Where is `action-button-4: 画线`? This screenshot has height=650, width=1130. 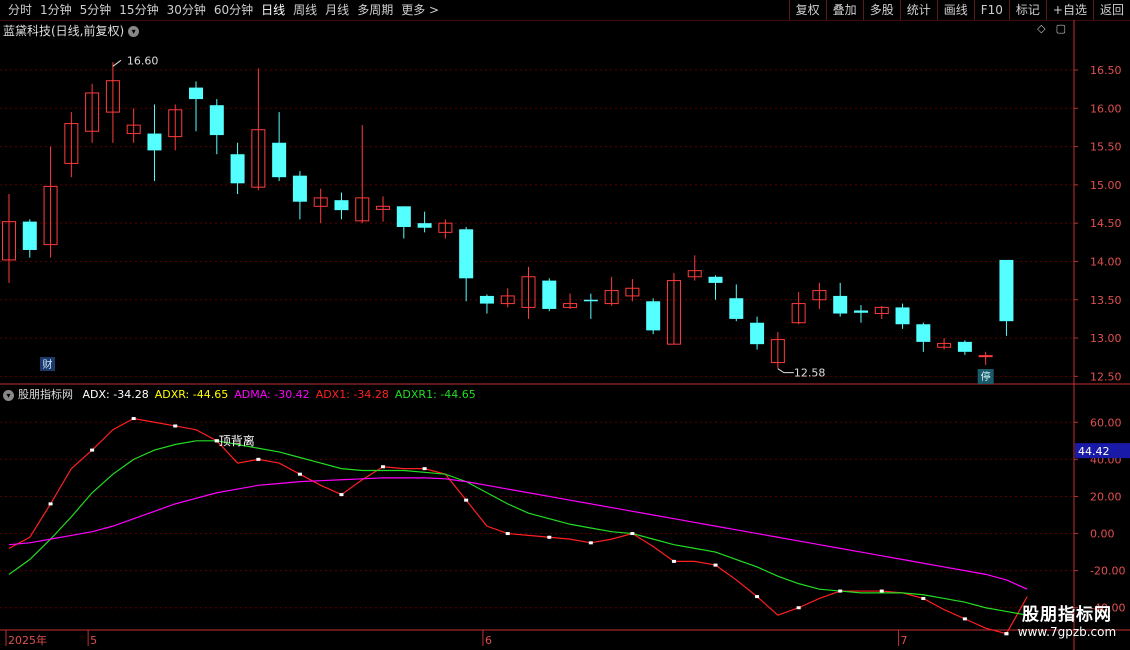 action-button-4: 画线 is located at coordinates (955, 10).